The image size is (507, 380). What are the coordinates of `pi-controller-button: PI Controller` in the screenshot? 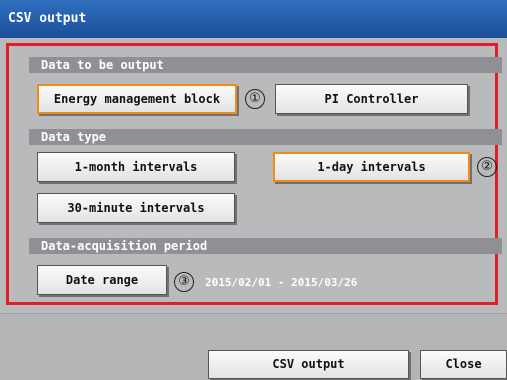 It's located at (371, 99).